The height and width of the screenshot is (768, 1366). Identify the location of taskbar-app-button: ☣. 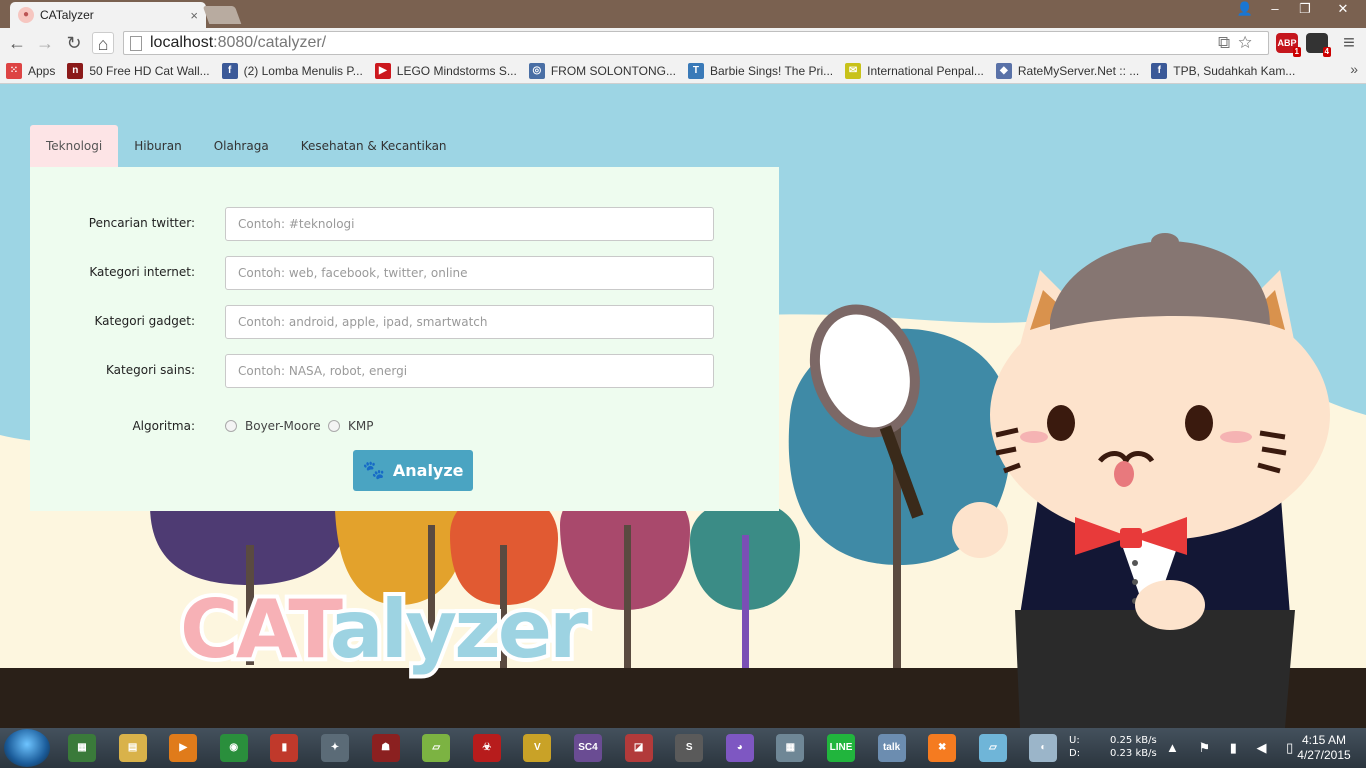
(487, 748).